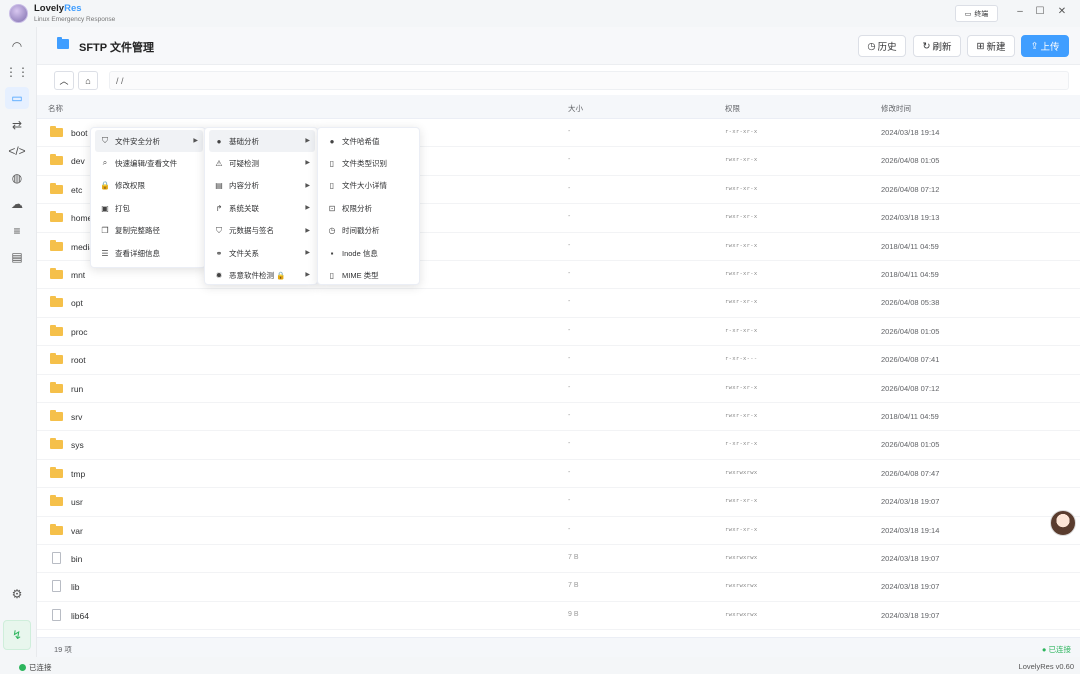 Image resolution: width=1080 pixels, height=674 pixels. Describe the element at coordinates (262, 163) in the screenshot. I see `menu-item-security: ⚠ 可疑检测 ▶` at that location.